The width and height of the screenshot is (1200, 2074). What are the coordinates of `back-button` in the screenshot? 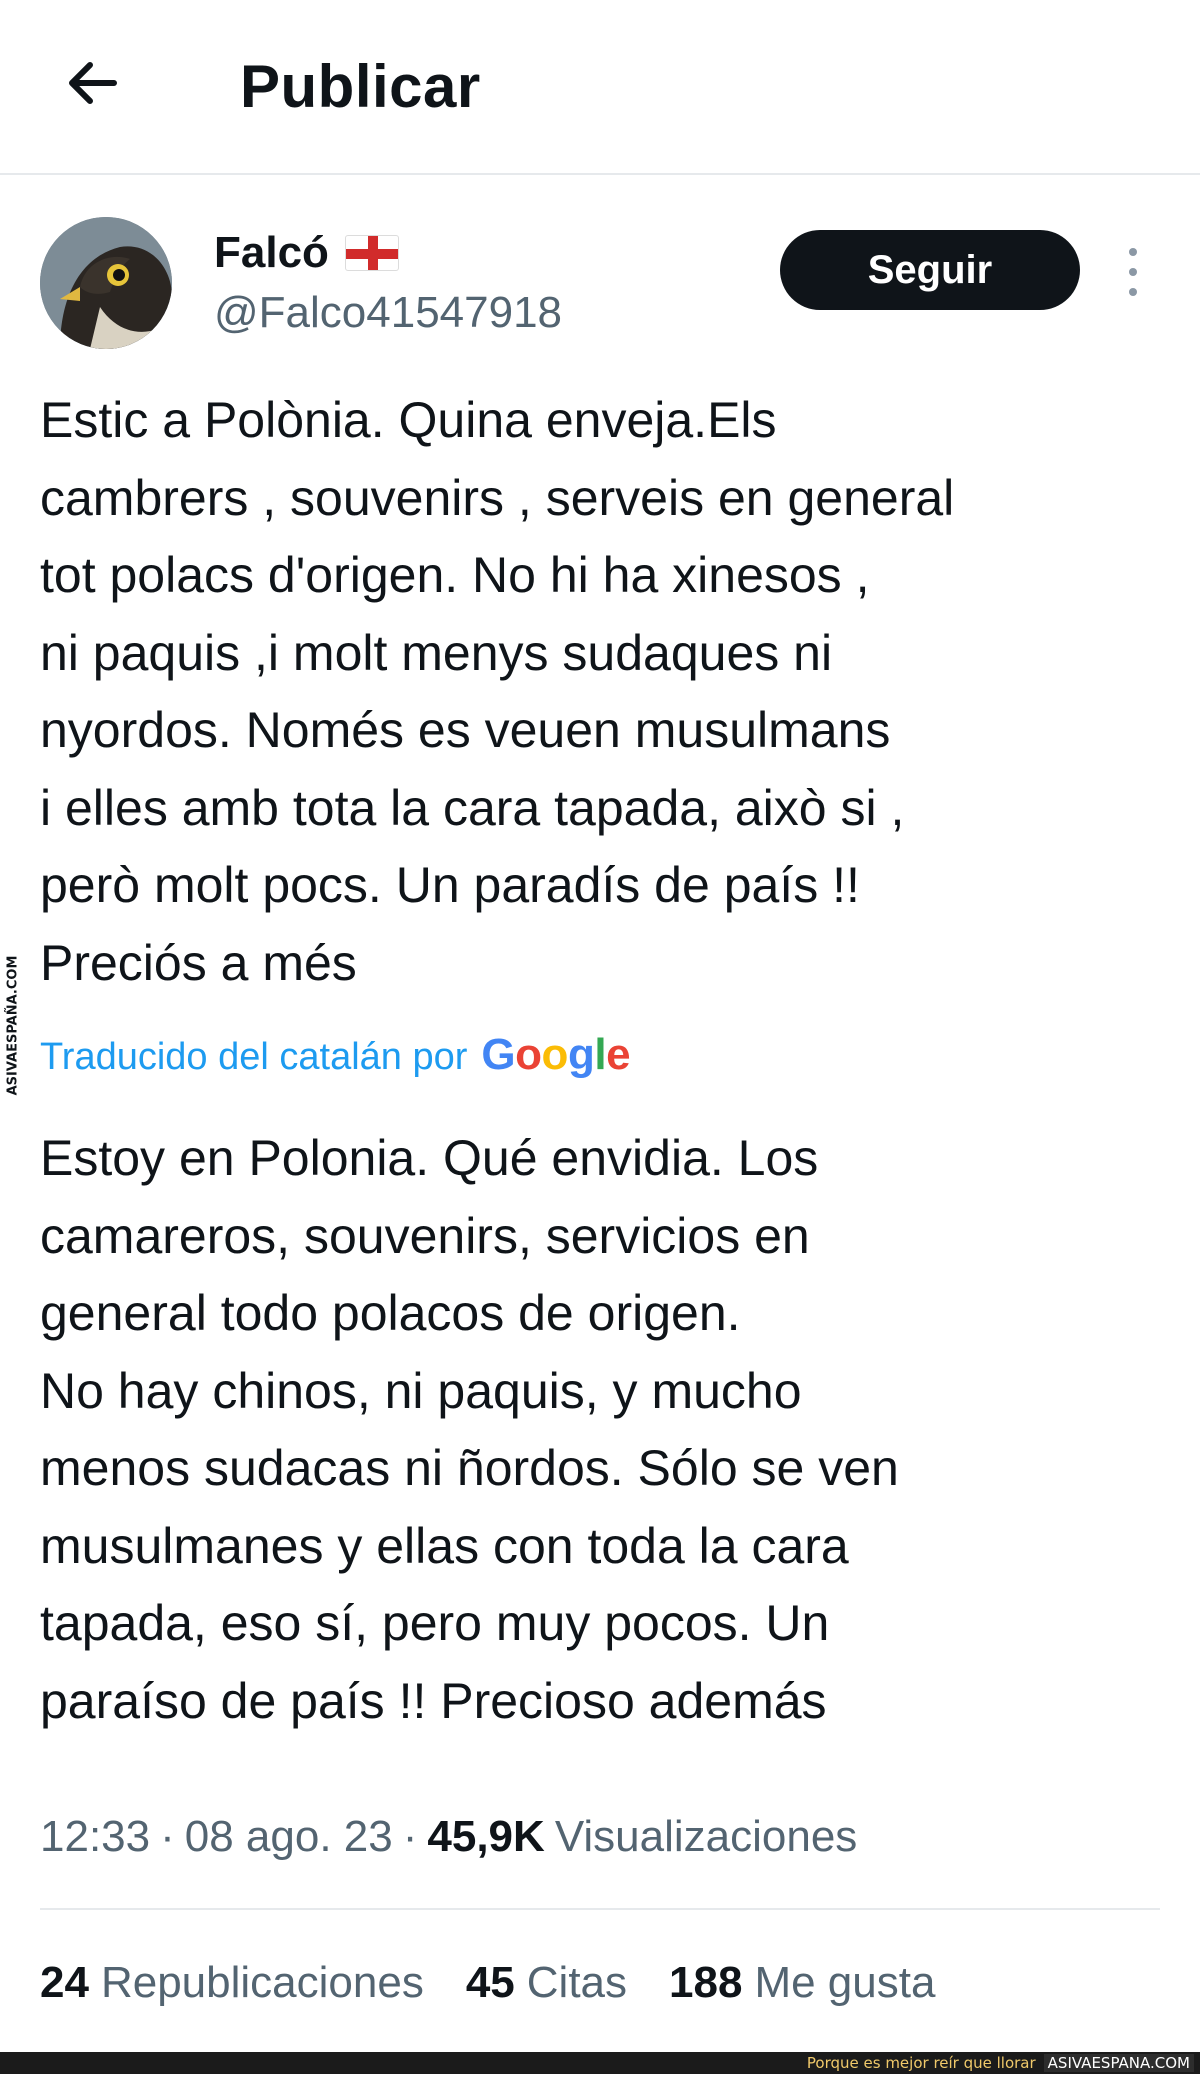 It's located at (93, 83).